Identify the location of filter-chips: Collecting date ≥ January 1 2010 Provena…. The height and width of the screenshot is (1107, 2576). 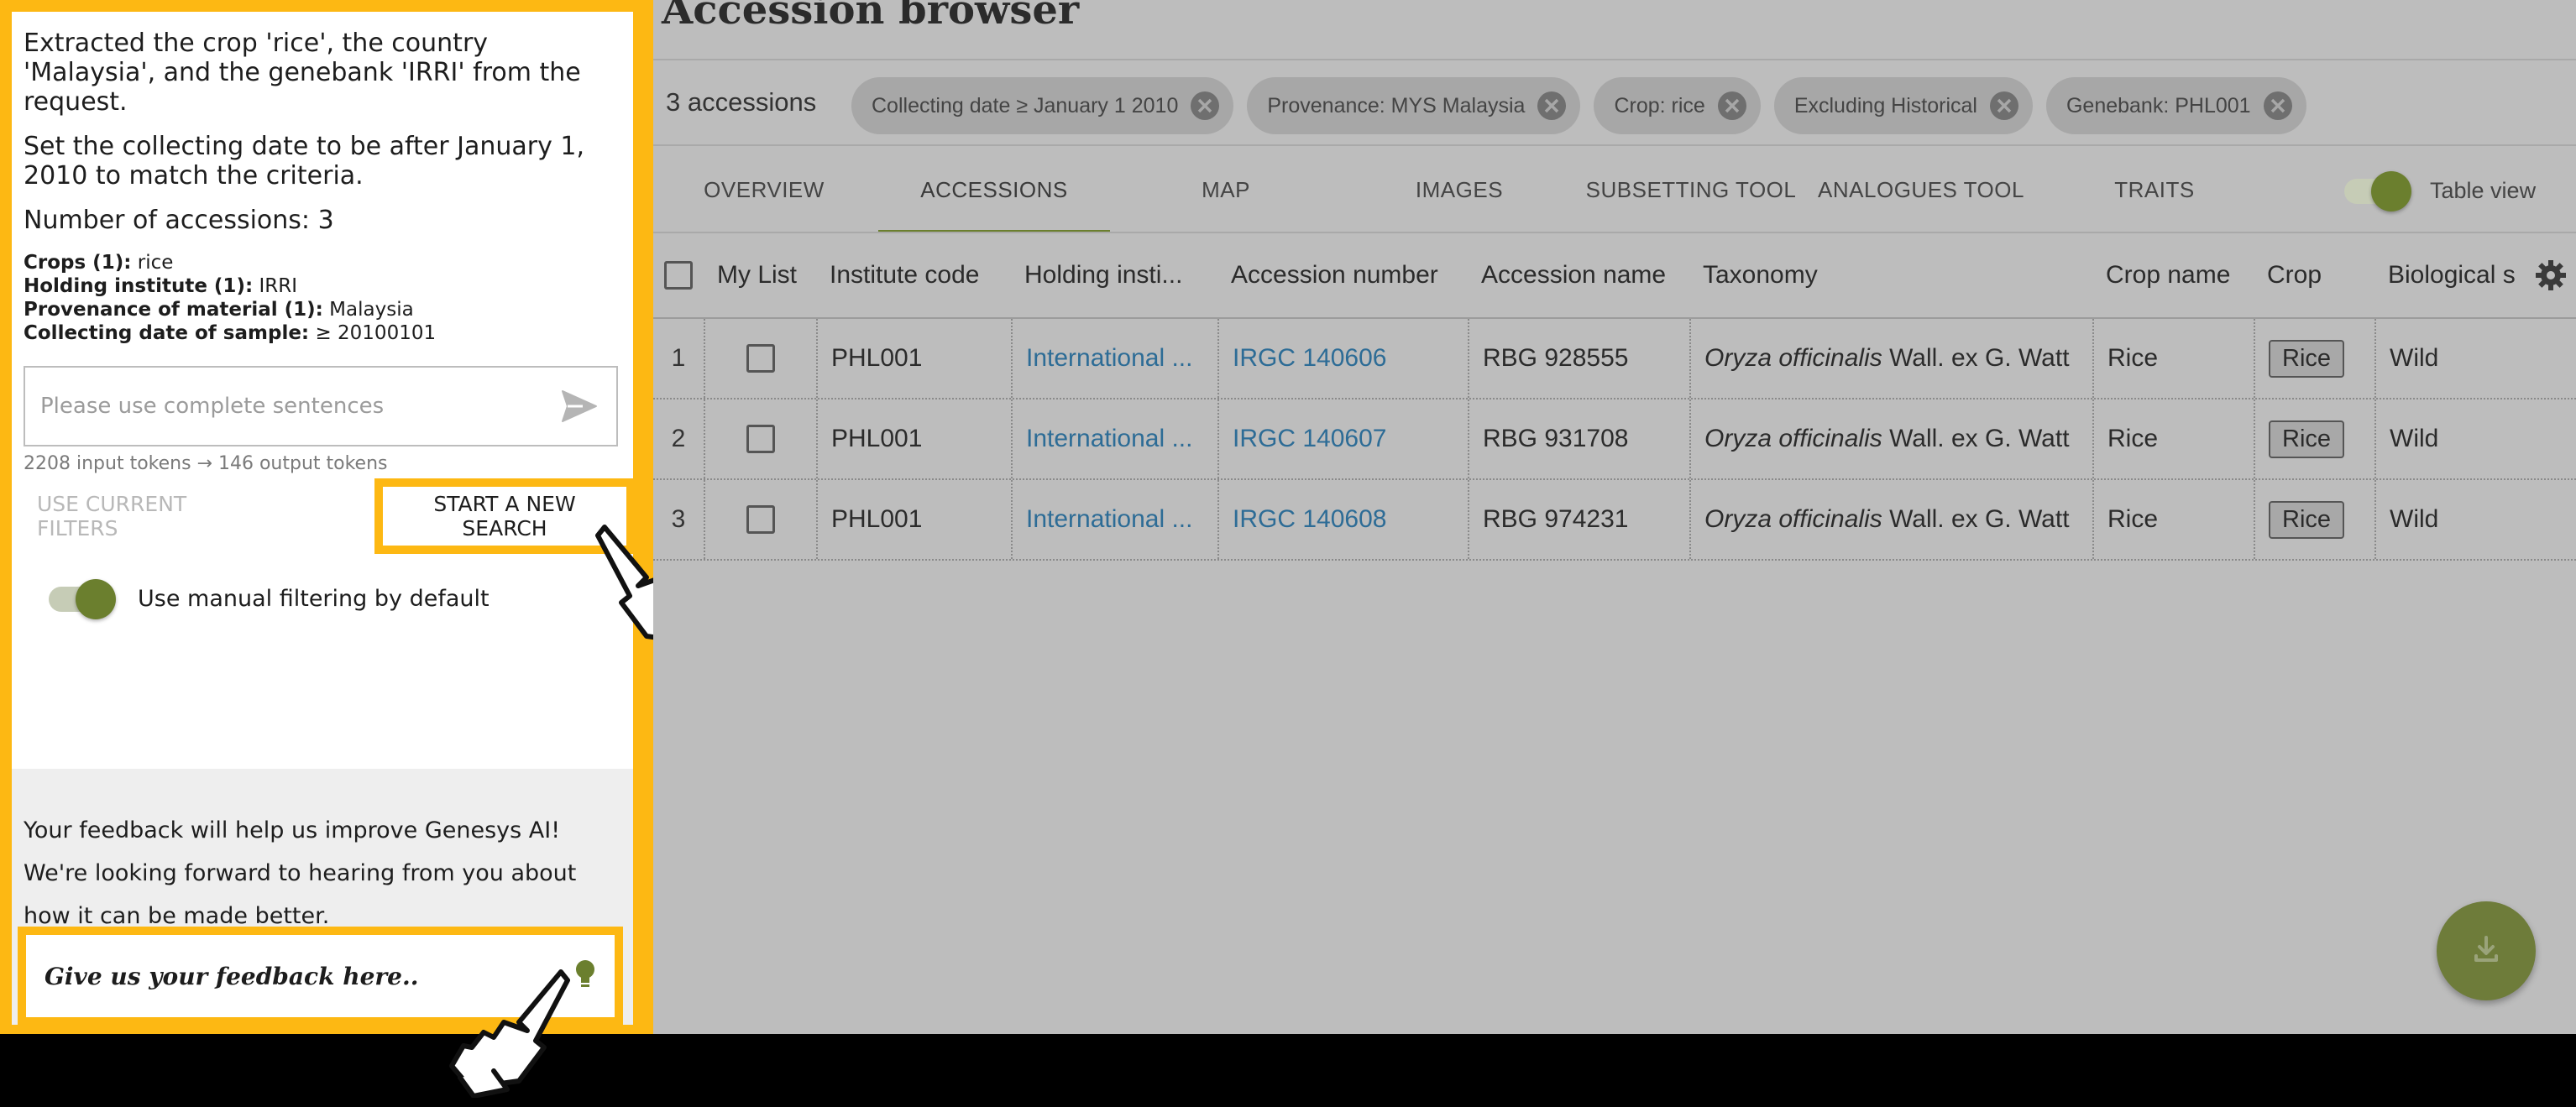
(1586, 105).